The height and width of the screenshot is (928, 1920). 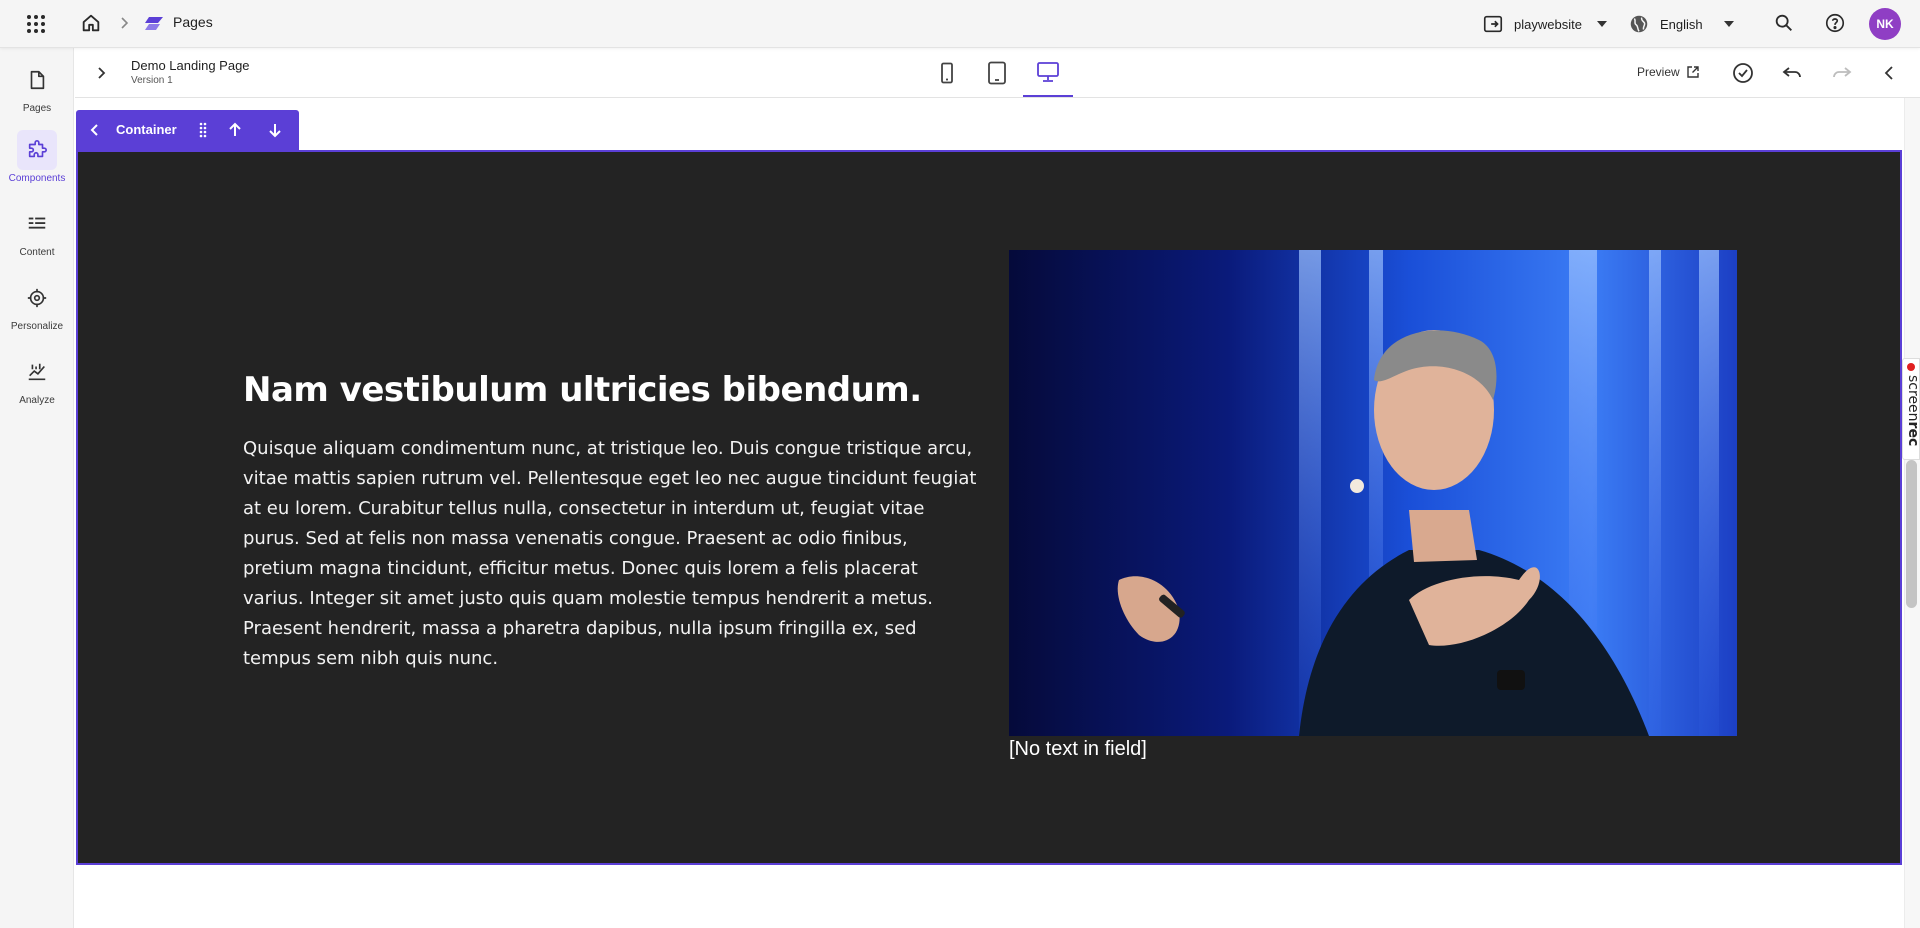 I want to click on screenrec-label: screenrec, so click(x=1912, y=411).